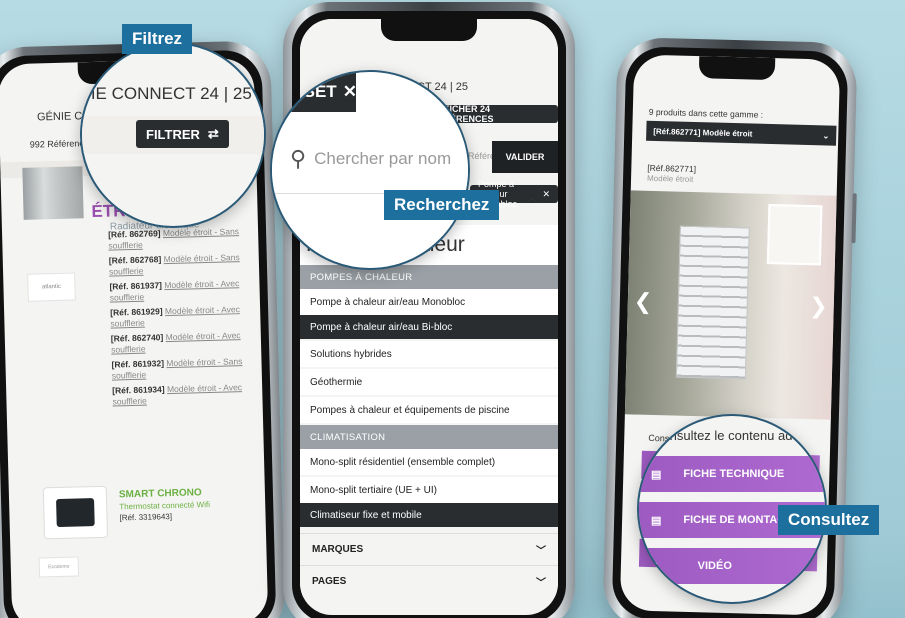 The width and height of the screenshot is (905, 618). I want to click on product-reference: [Réf.862771], so click(672, 168).